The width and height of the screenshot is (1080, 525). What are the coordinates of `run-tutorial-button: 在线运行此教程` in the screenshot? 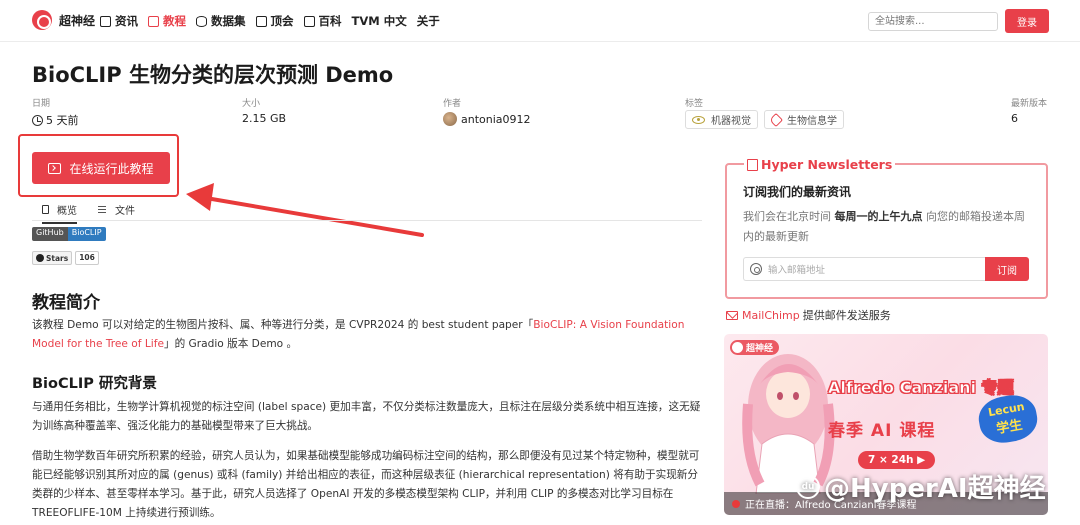 It's located at (101, 168).